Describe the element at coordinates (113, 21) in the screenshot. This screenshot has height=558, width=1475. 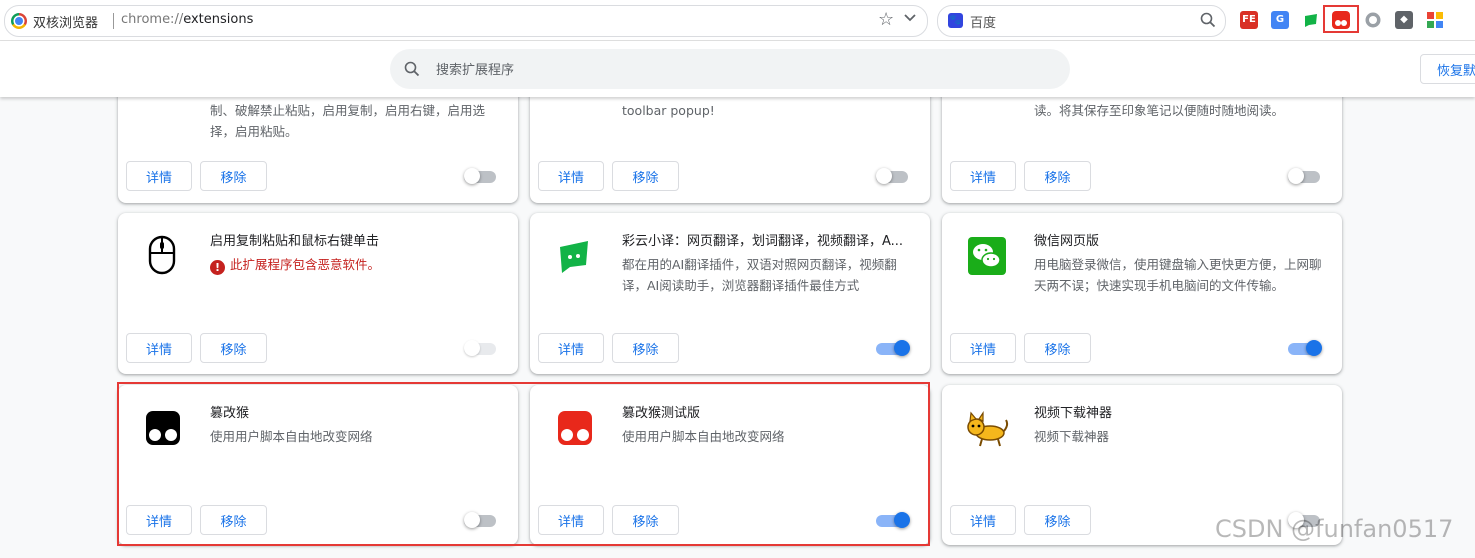
I see `address-divider` at that location.